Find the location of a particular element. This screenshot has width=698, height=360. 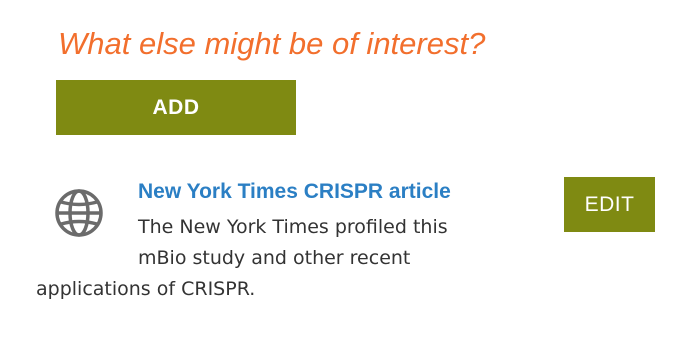

resource-title-link: New York Times CRISPR article is located at coordinates (294, 192).